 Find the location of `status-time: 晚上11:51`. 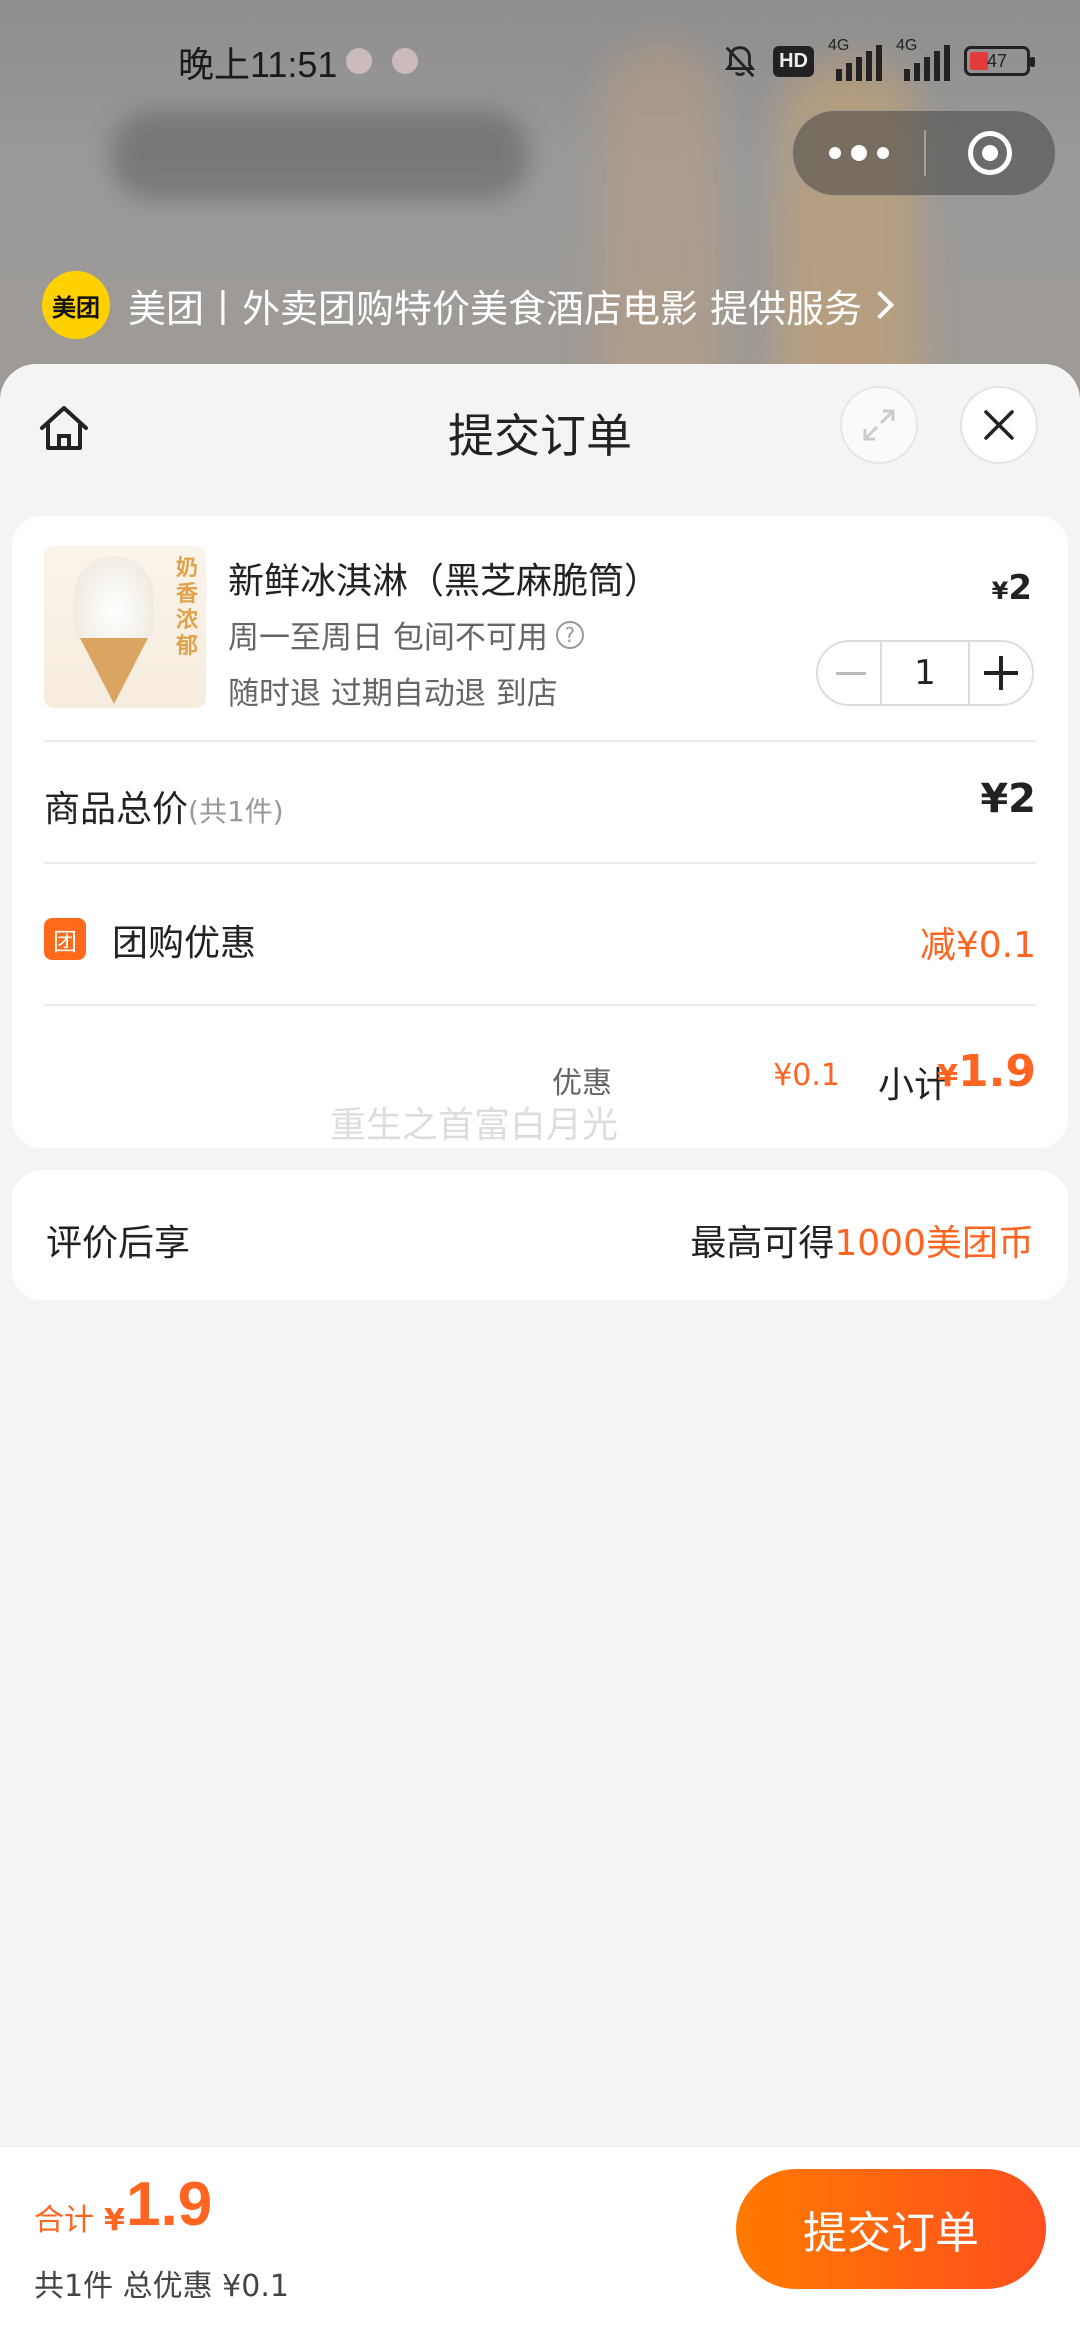

status-time: 晚上11:51 is located at coordinates (258, 64).